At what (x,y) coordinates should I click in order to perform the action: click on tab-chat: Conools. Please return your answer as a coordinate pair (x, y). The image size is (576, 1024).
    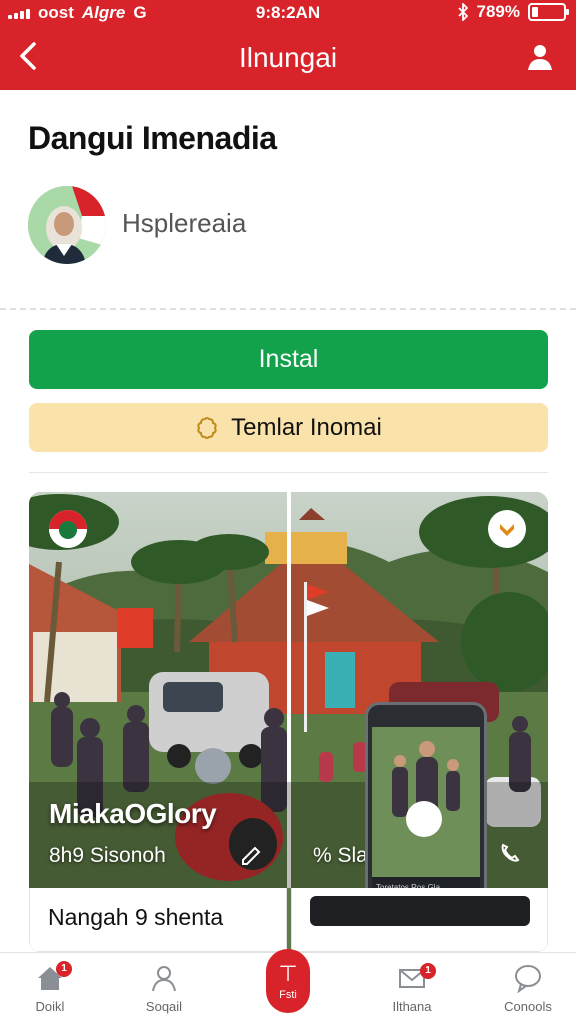
    Looking at the image, I should click on (527, 988).